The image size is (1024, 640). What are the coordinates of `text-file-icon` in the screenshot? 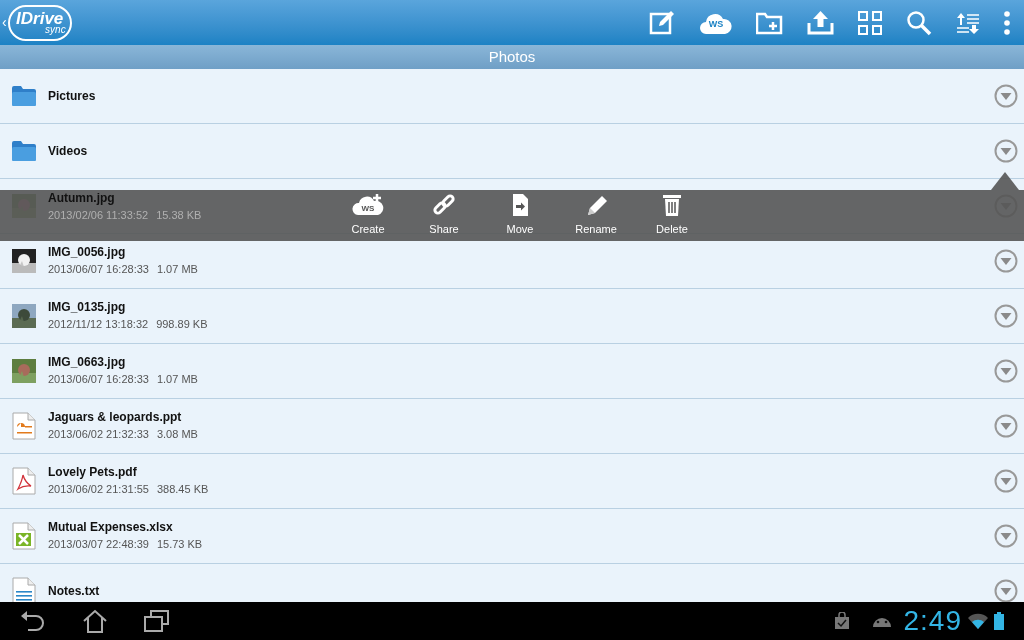 It's located at (24, 589).